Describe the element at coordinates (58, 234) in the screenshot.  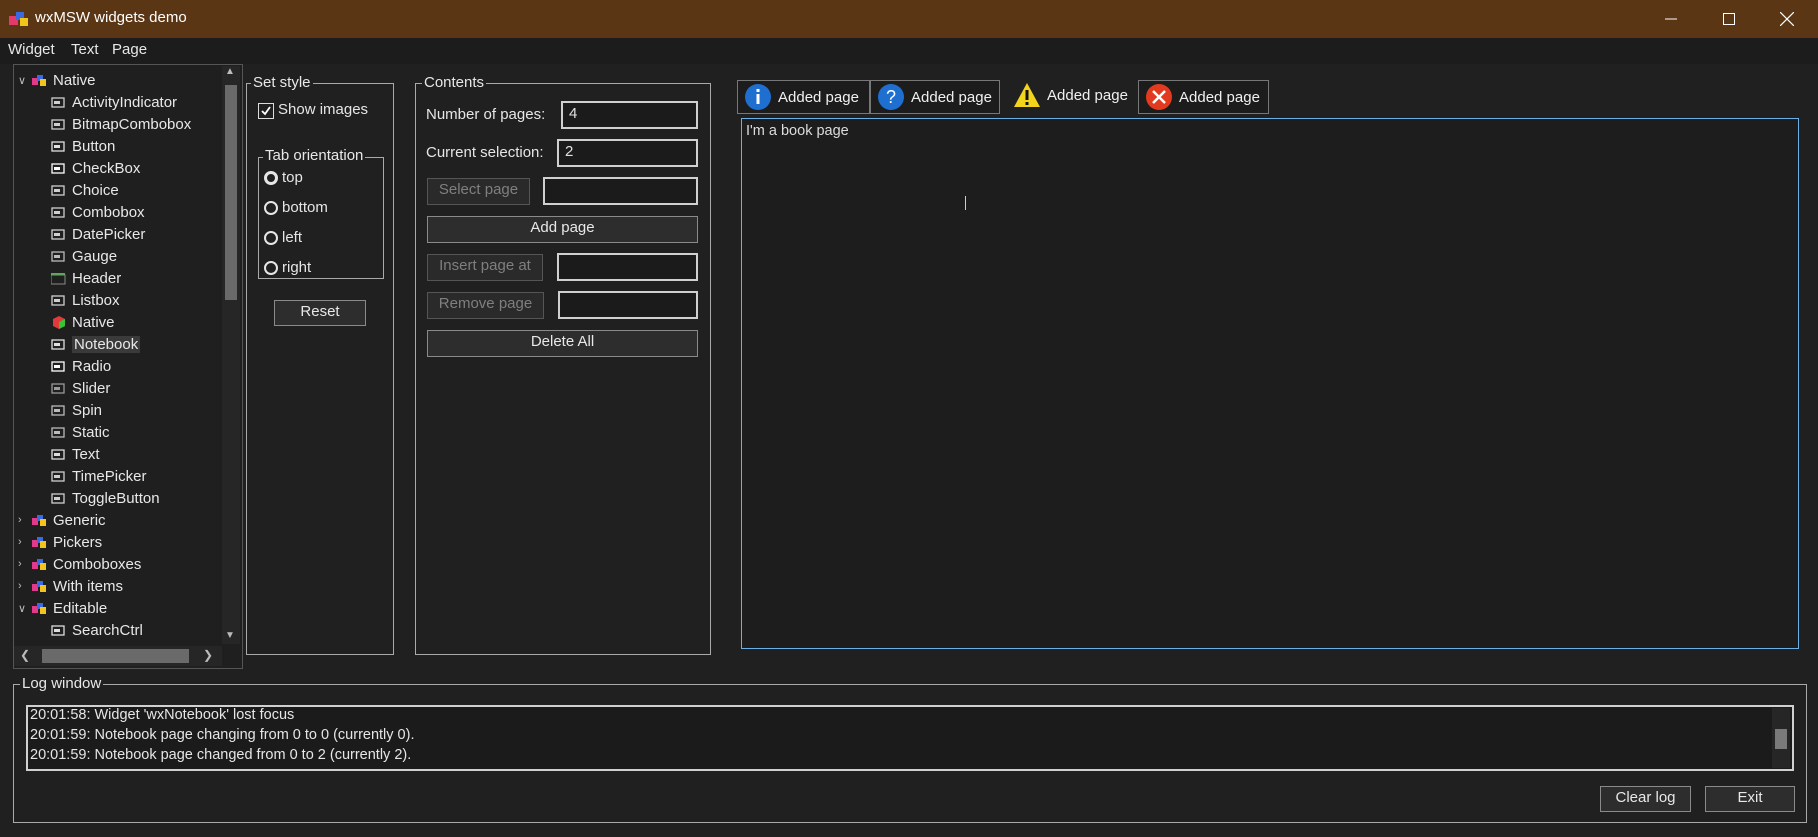
I see `datepicker-icon` at that location.